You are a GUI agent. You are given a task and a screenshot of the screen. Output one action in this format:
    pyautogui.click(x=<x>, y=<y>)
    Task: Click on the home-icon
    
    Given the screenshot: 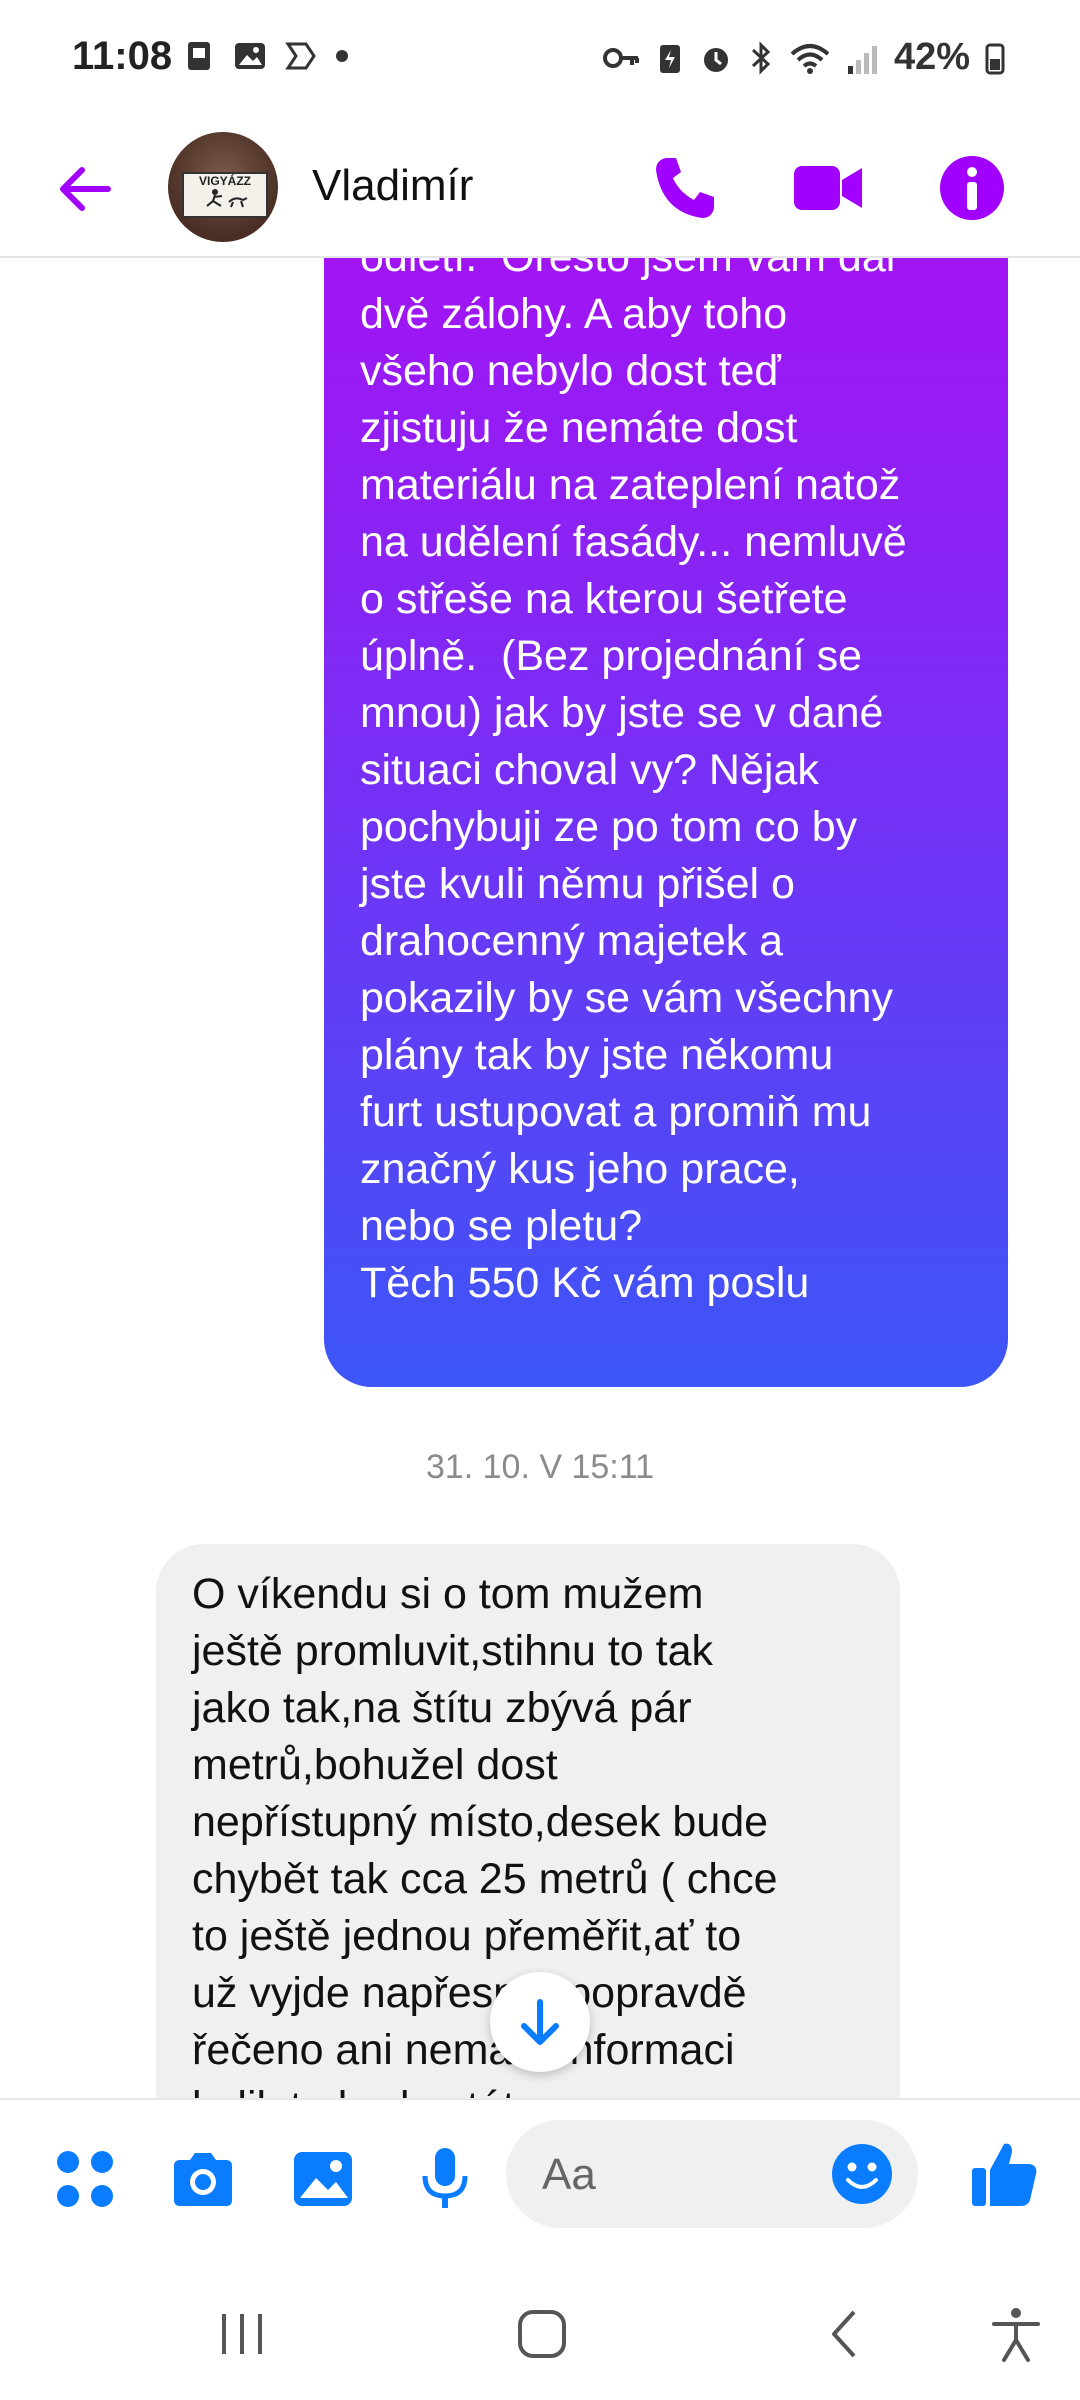 What is the action you would take?
    pyautogui.click(x=542, y=2334)
    